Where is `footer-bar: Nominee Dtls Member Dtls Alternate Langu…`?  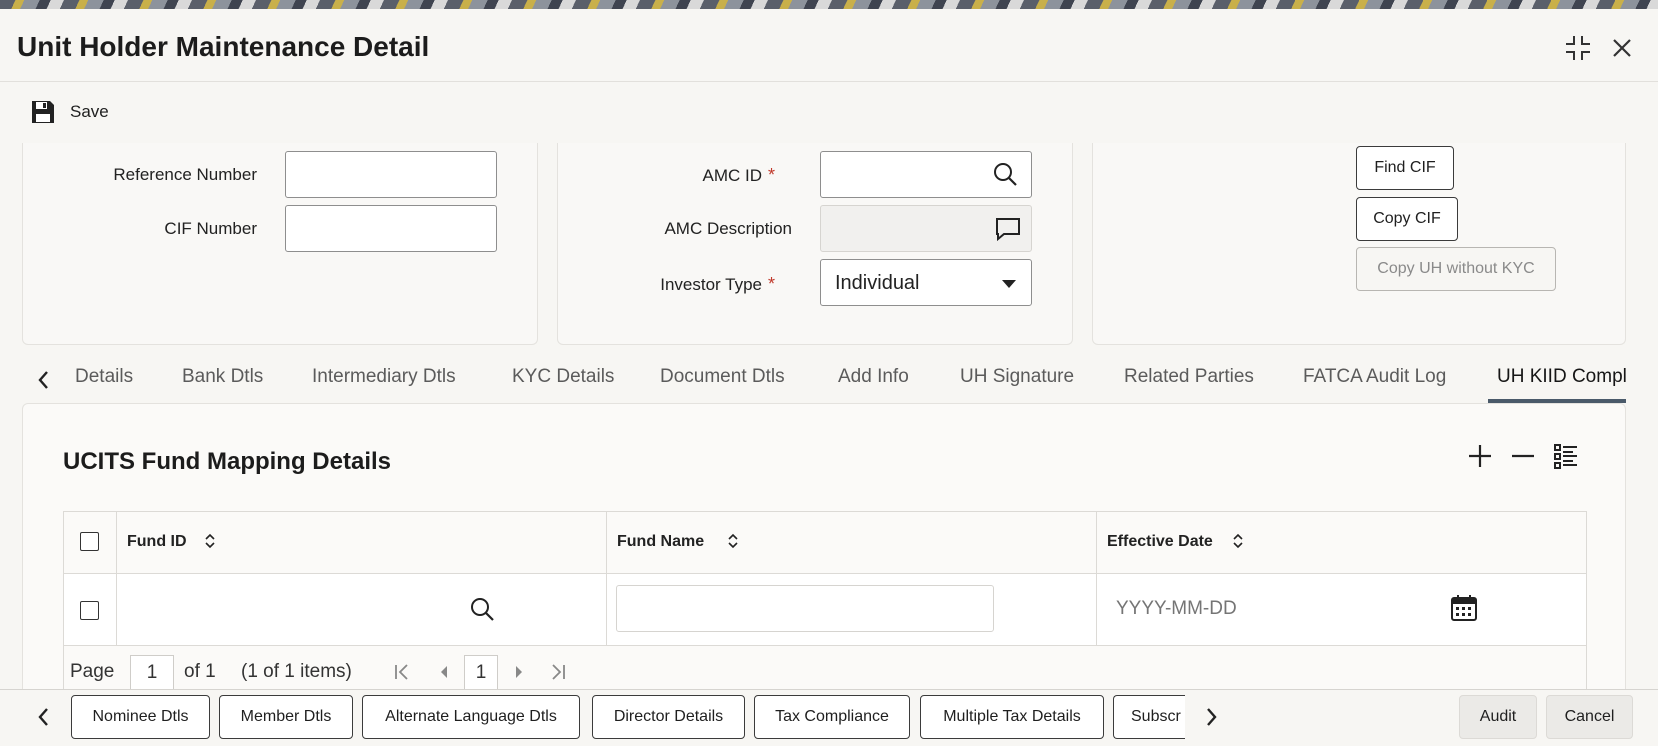
footer-bar: Nominee Dtls Member Dtls Alternate Langu… is located at coordinates (829, 717).